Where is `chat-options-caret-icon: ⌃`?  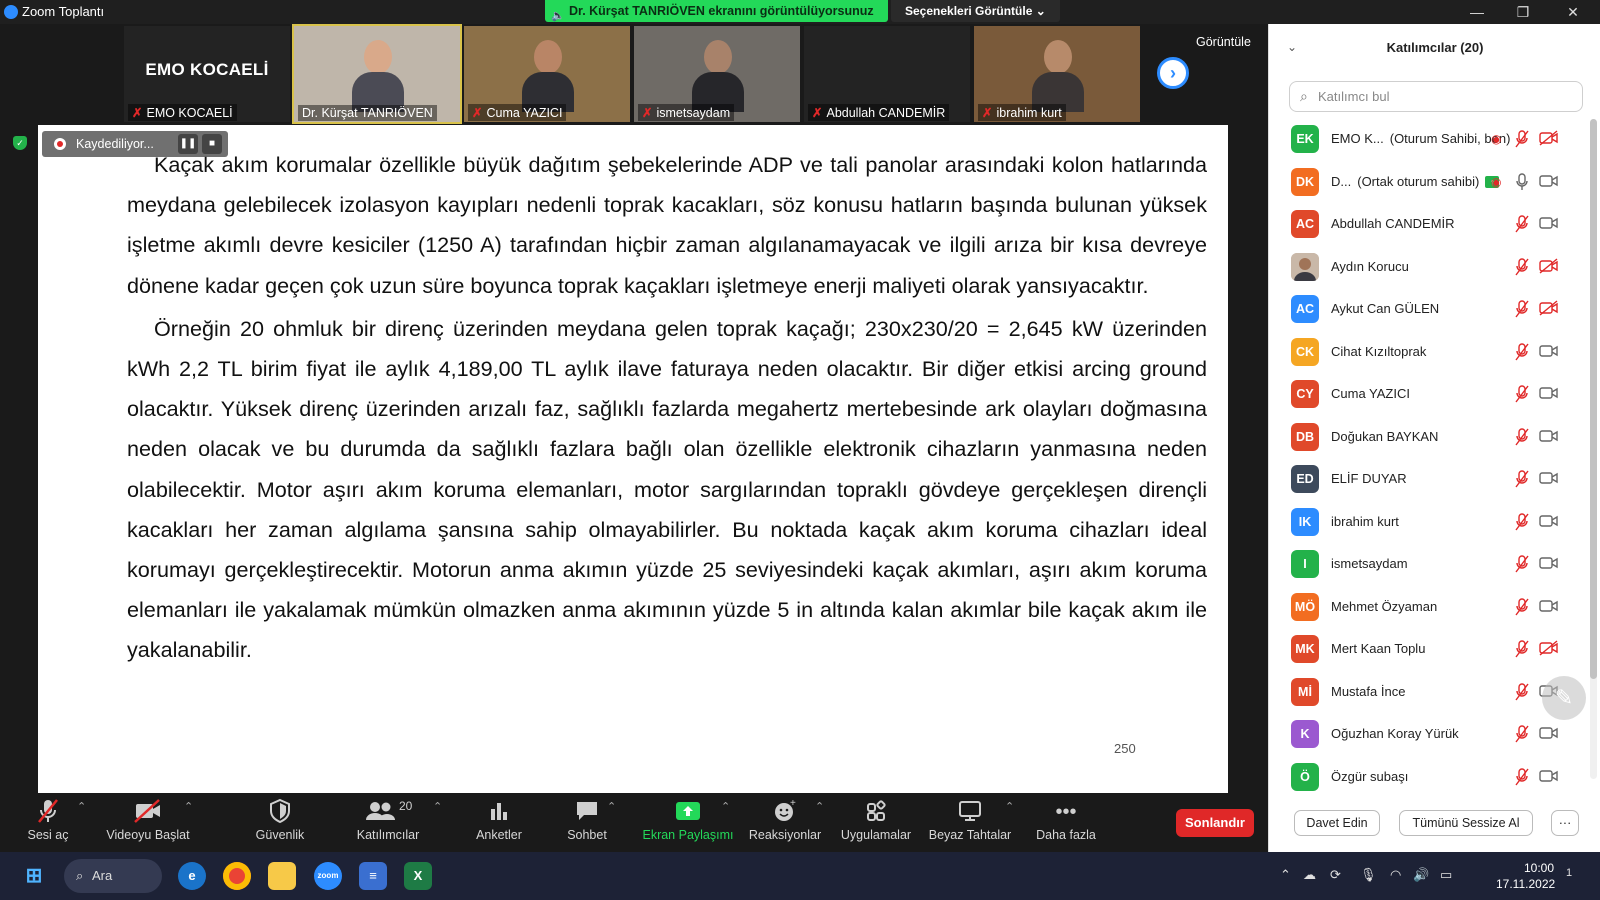
chat-options-caret-icon: ⌃ is located at coordinates (611, 806).